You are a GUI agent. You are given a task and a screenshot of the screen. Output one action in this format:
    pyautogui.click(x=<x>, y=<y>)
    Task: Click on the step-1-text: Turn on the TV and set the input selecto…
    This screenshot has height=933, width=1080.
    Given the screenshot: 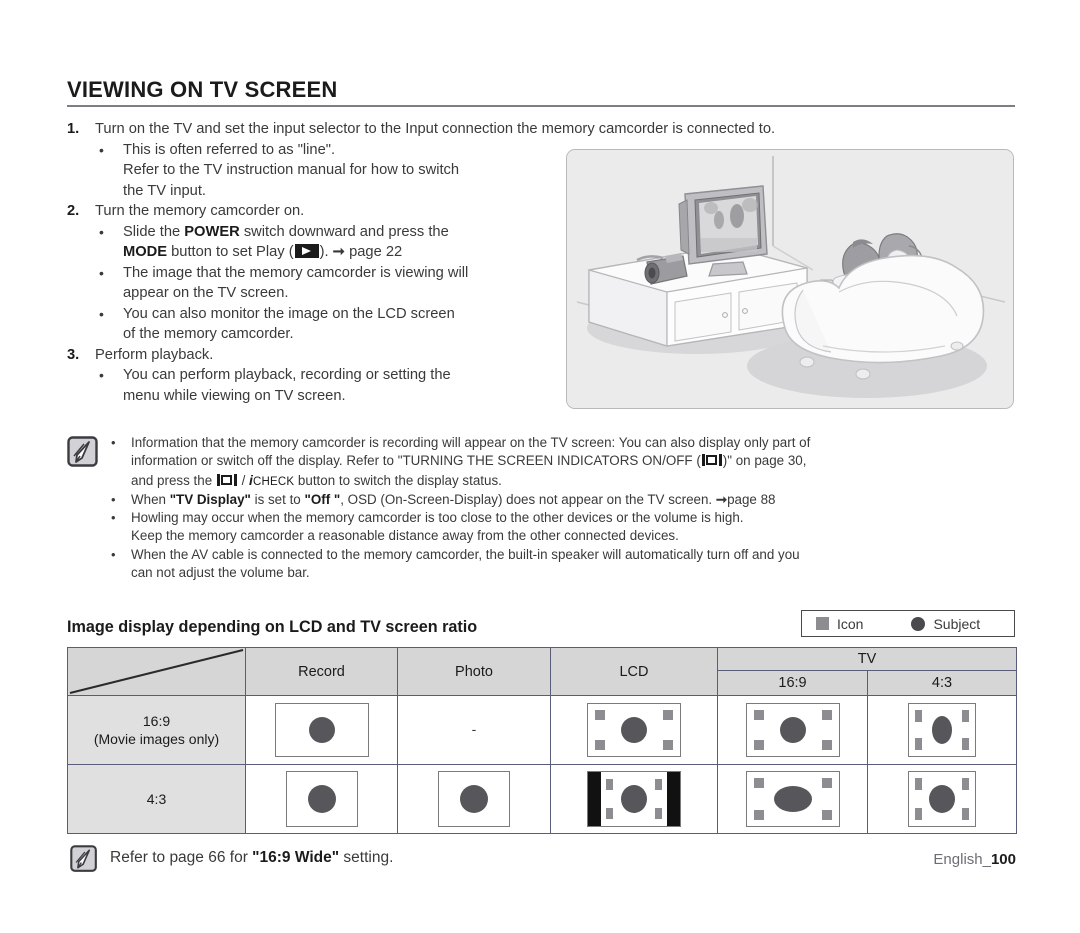 What is the action you would take?
    pyautogui.click(x=435, y=129)
    